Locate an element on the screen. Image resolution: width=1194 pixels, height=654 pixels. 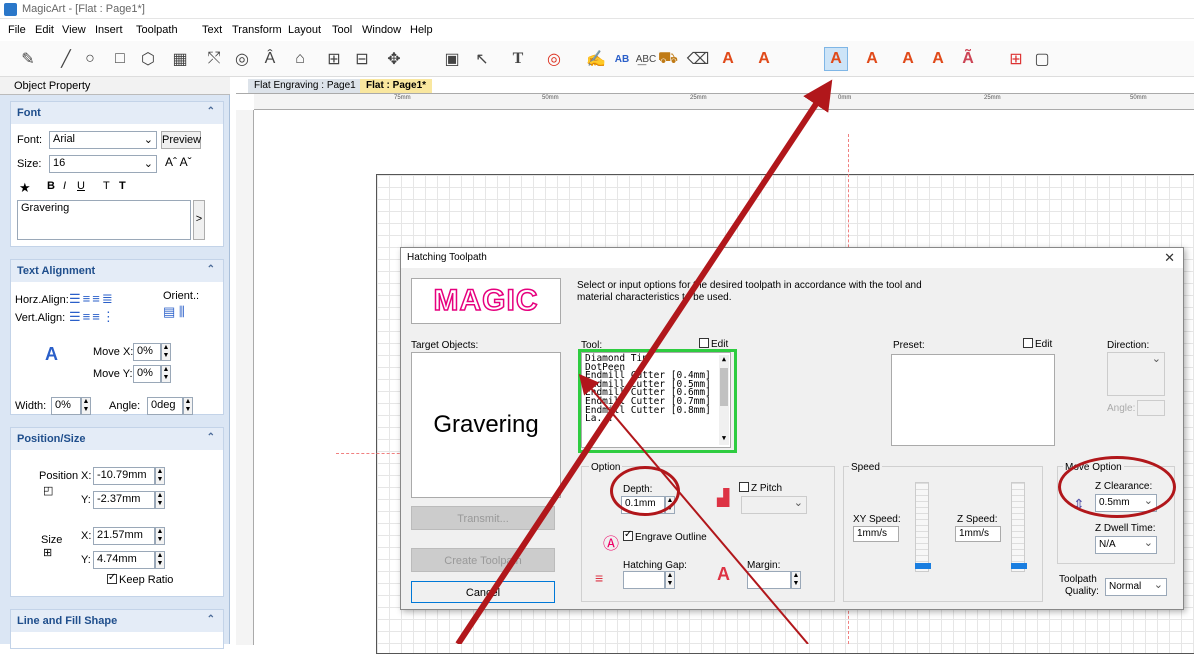
menu-file: File is located at coordinates (17, 30).